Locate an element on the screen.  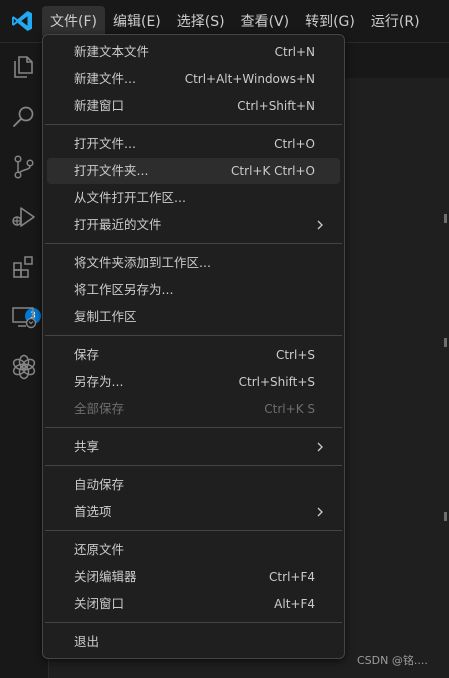
menu-item-label: 自动保存 is located at coordinates (99, 484).